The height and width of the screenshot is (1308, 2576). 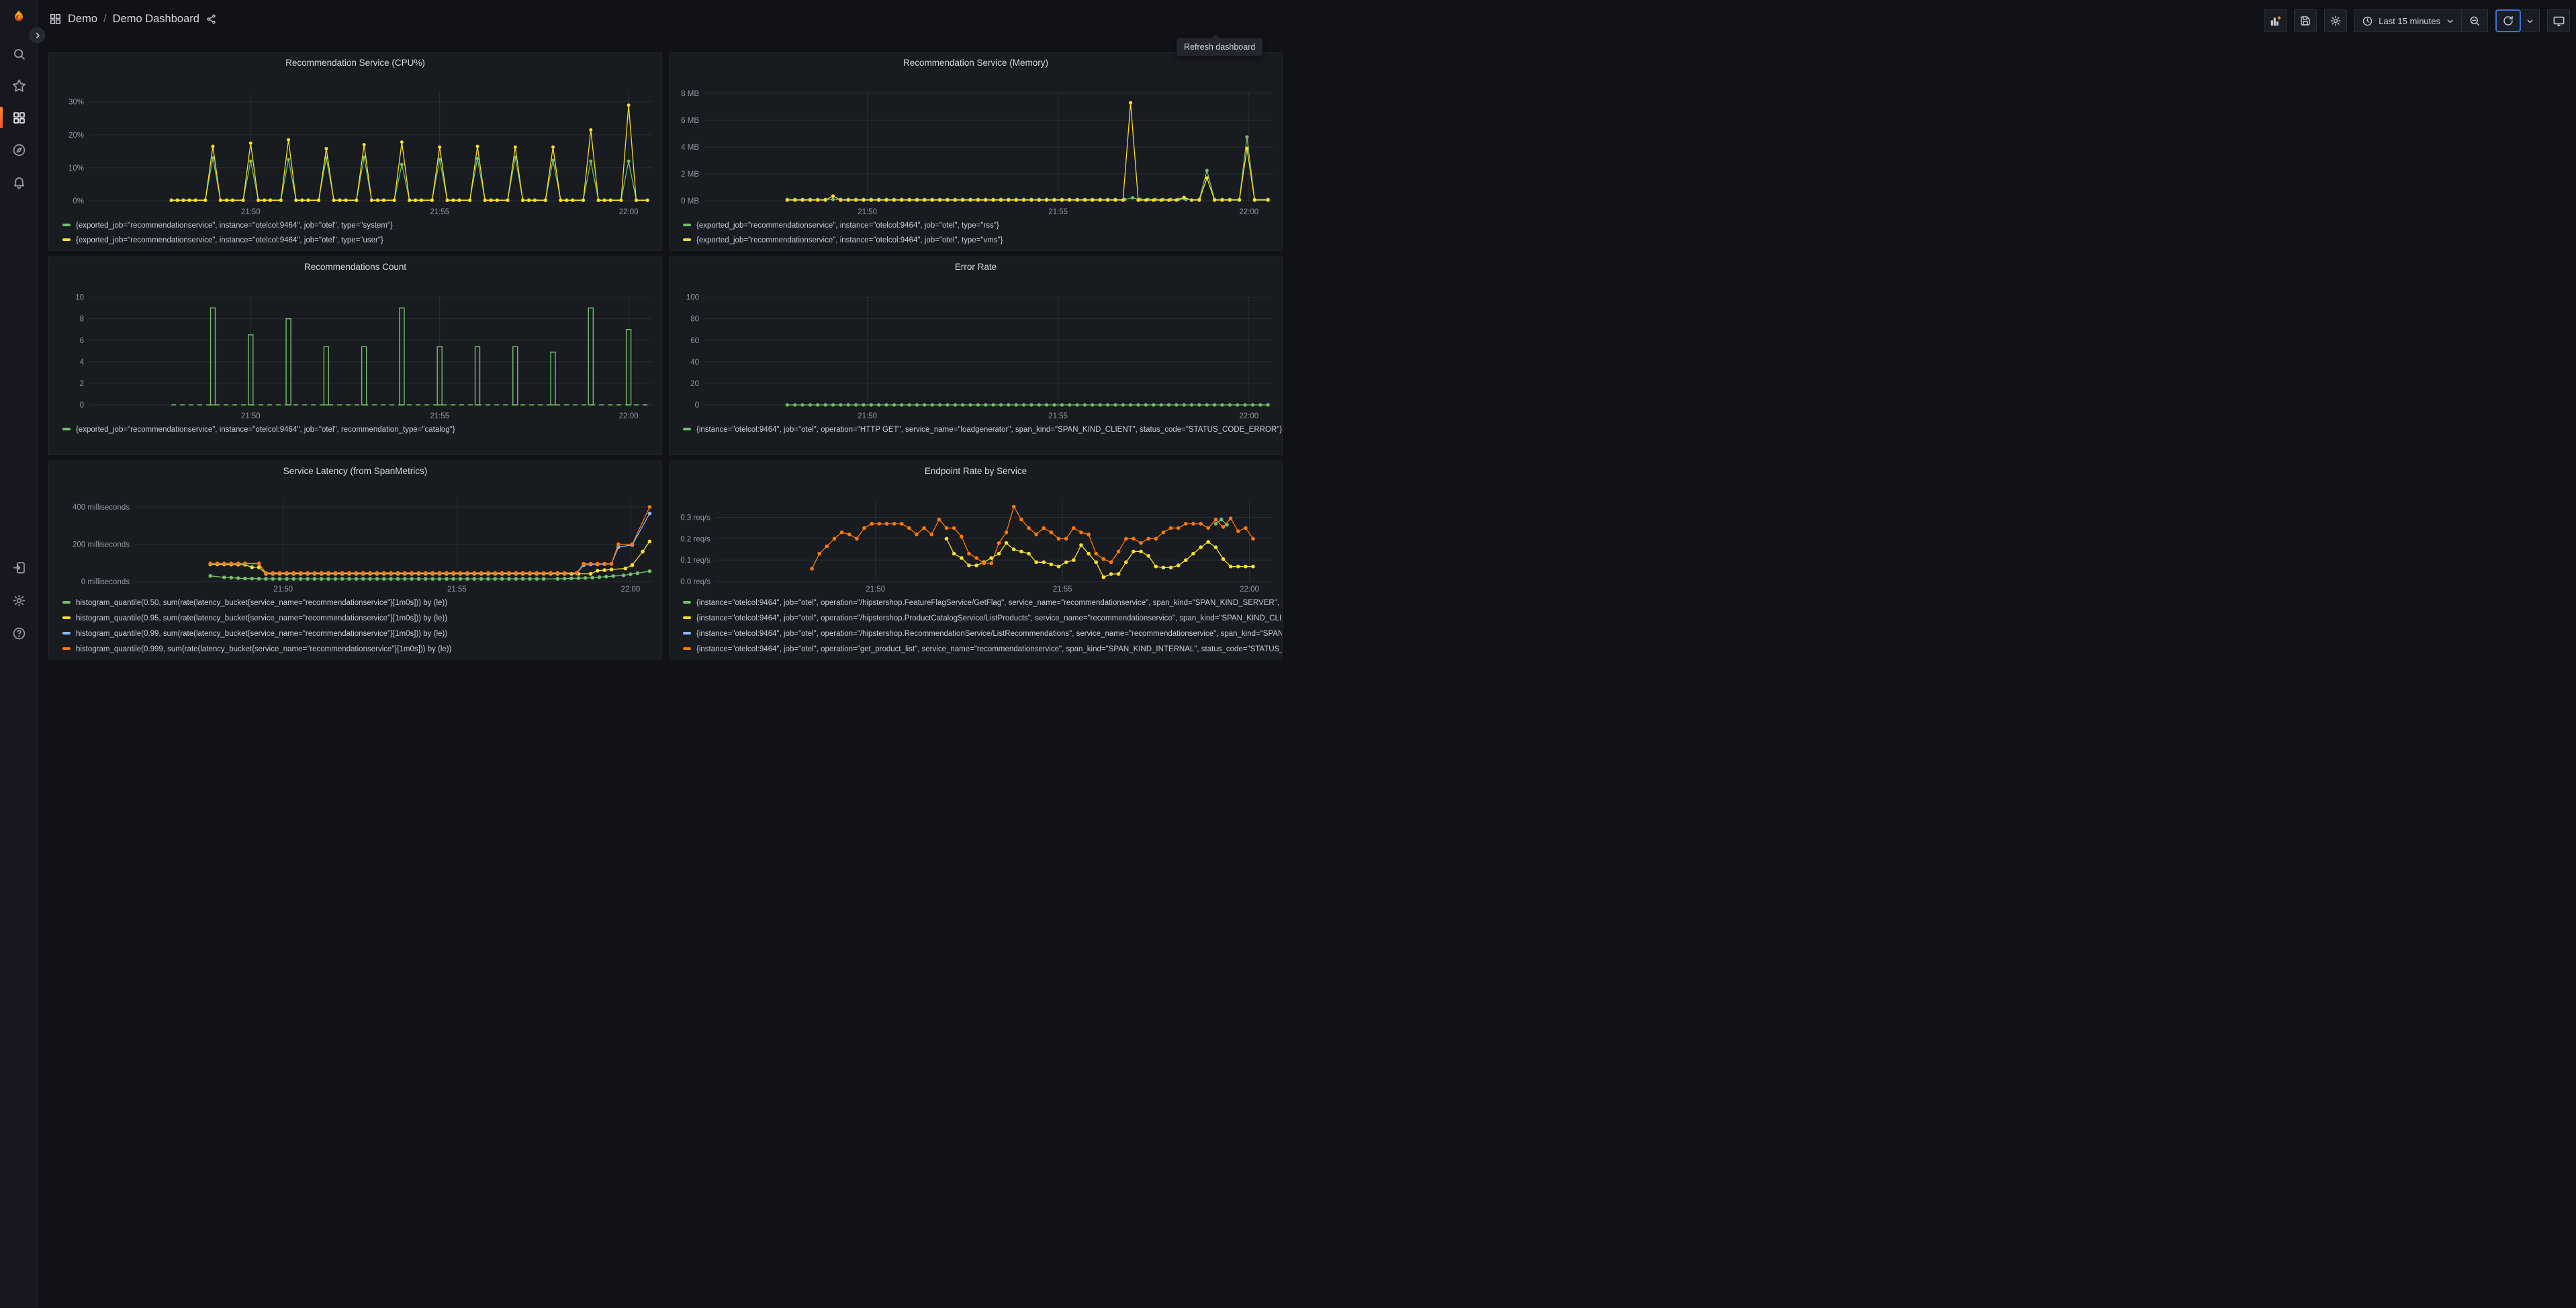 What do you see at coordinates (355, 471) in the screenshot?
I see `panel-title: Service Latency (from SpanMetrics)` at bounding box center [355, 471].